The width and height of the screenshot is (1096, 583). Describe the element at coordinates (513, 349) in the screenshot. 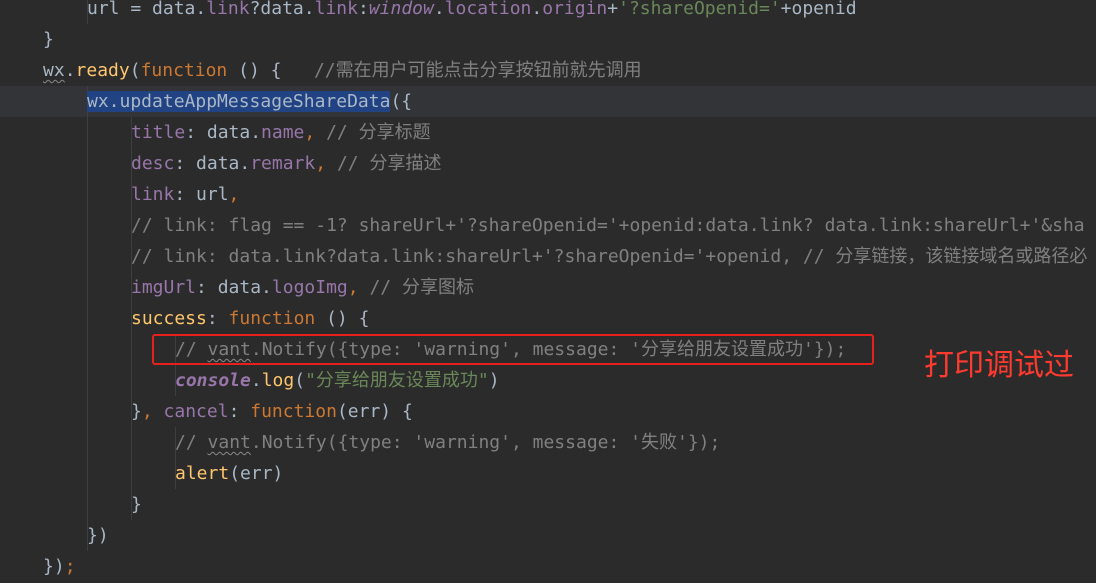

I see `highlight-box` at that location.